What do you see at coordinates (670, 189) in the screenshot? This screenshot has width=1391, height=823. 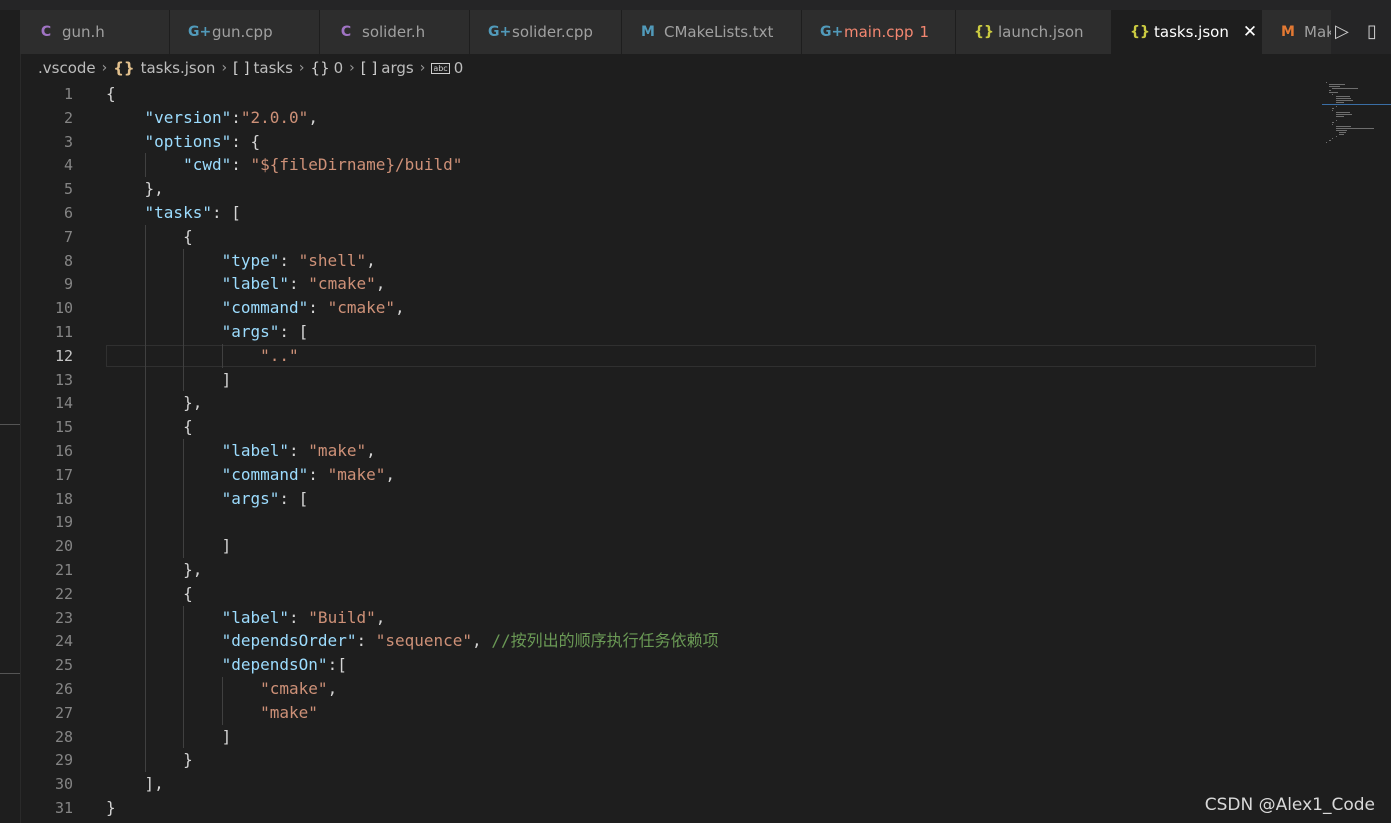 I see `code-line: 5 },` at bounding box center [670, 189].